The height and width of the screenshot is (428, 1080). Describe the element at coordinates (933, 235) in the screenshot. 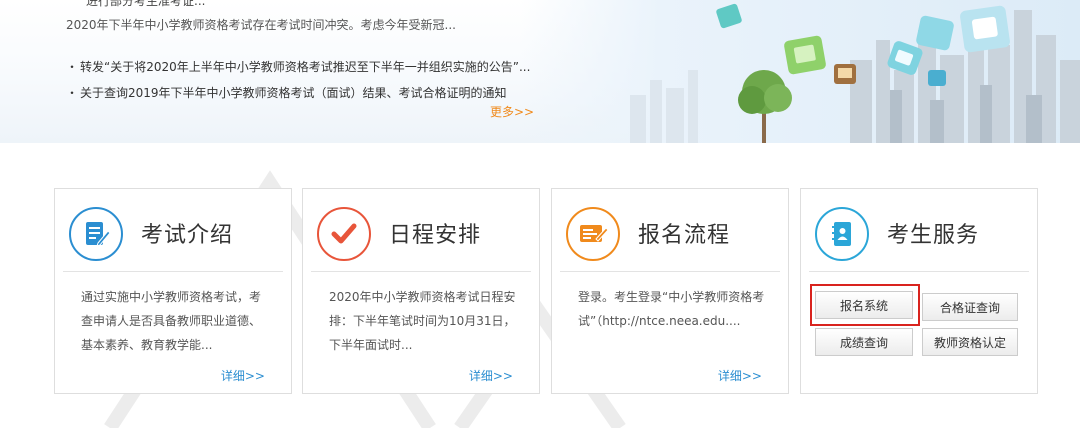

I see `card-title: 考生服务` at that location.